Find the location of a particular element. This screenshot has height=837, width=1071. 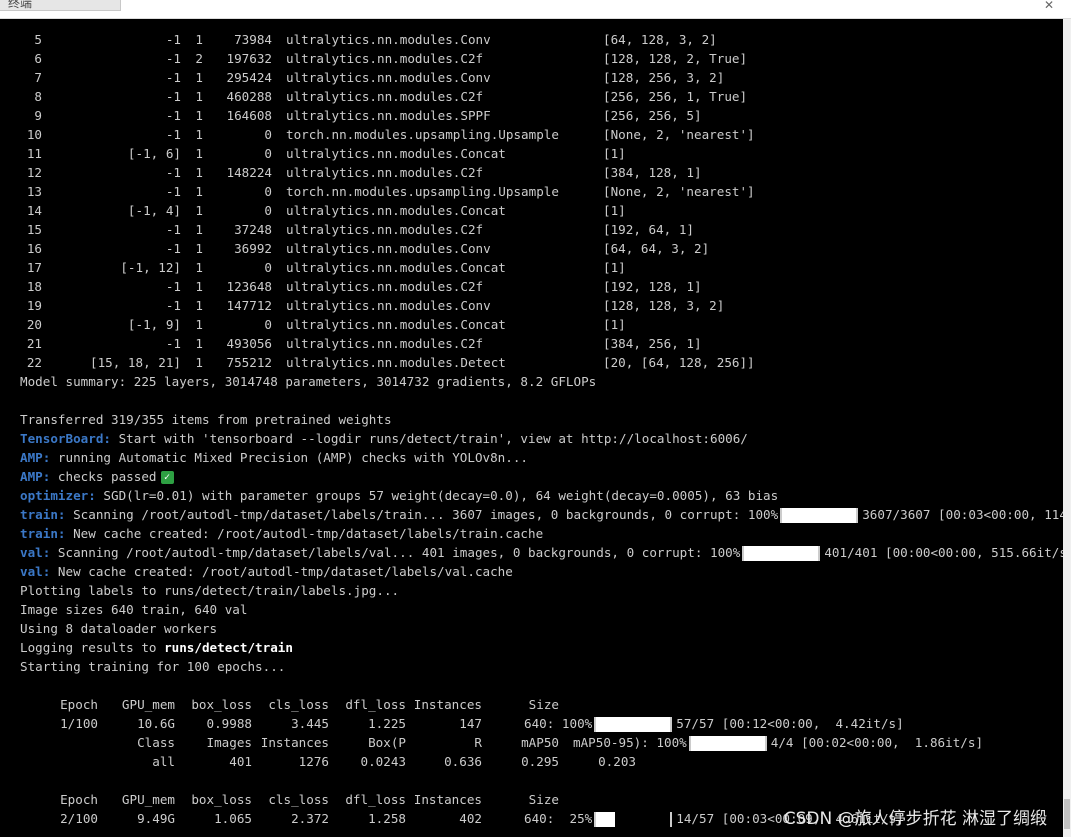

progress-tail: 4/4 [00:02<00:00, 1.86it/s] is located at coordinates (877, 742).